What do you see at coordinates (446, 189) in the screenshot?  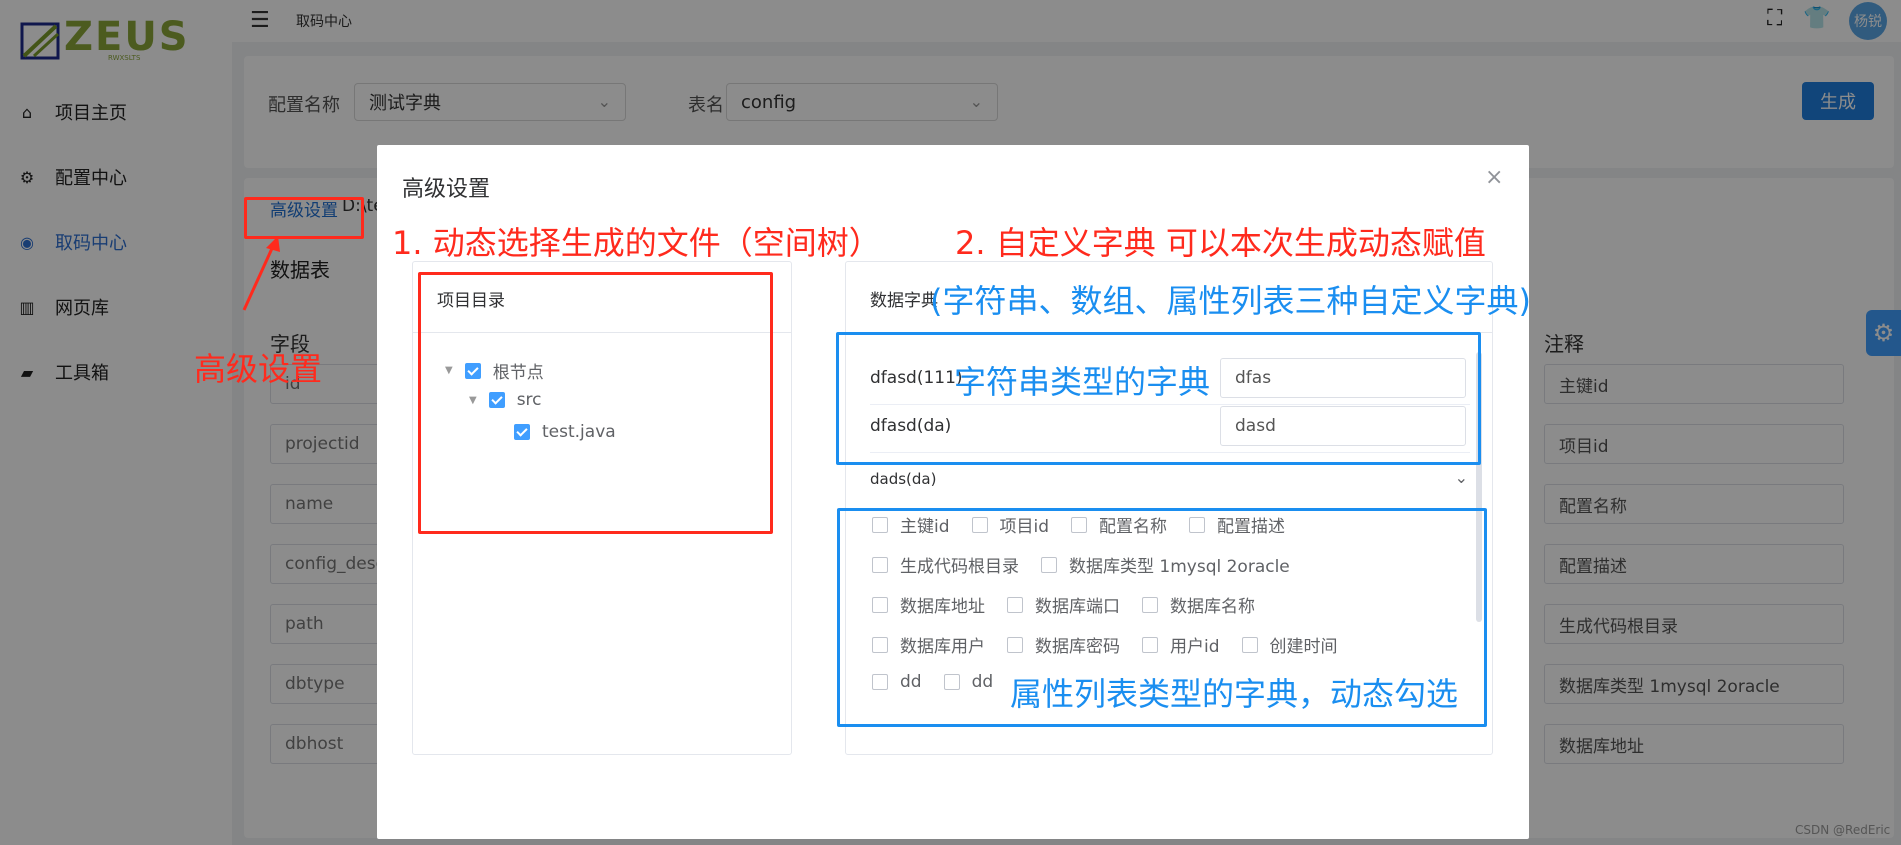 I see `dialog-title: 高级设置` at bounding box center [446, 189].